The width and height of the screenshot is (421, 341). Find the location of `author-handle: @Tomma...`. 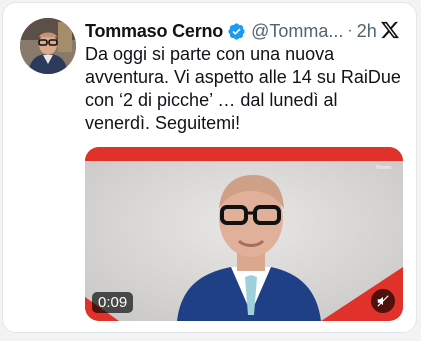

author-handle: @Tomma... is located at coordinates (297, 31).